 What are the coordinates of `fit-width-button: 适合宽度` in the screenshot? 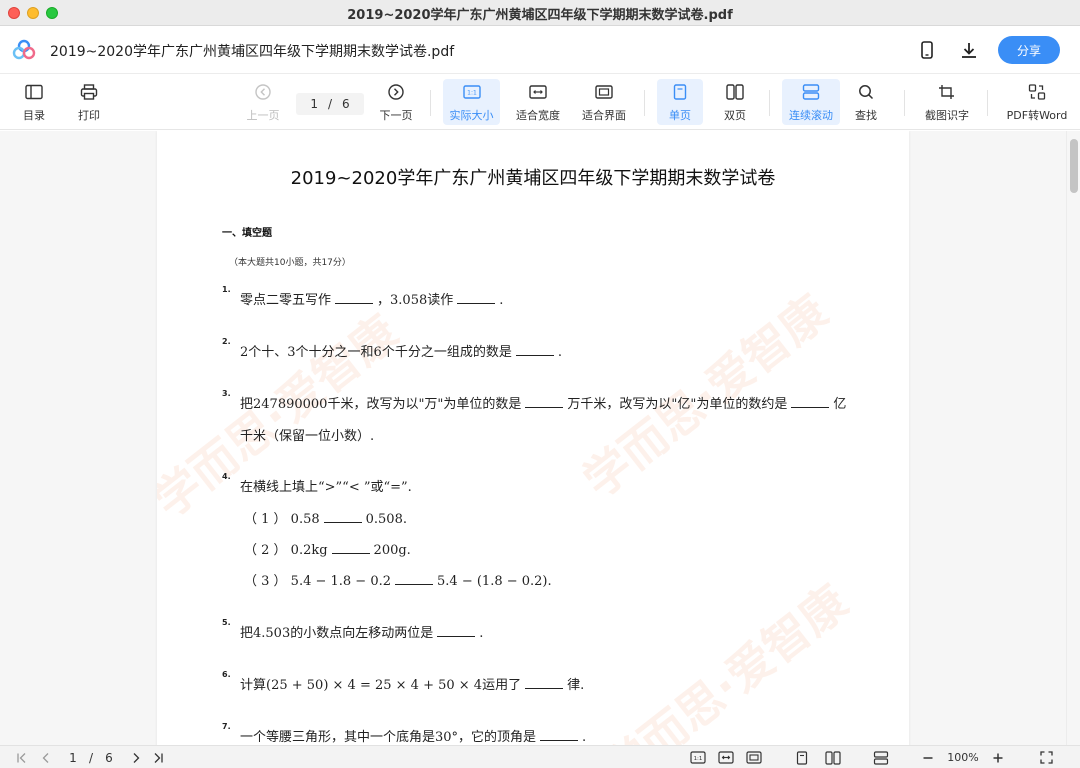 It's located at (538, 102).